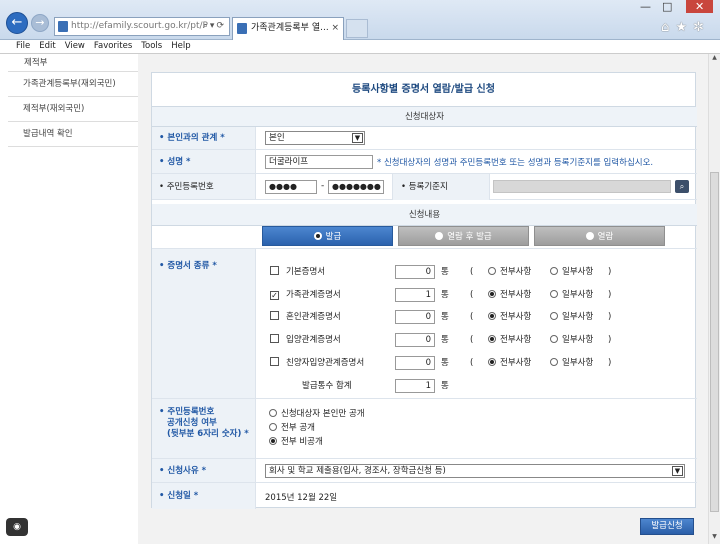 The image size is (720, 544). I want to click on scroll-thumb, so click(714, 342).